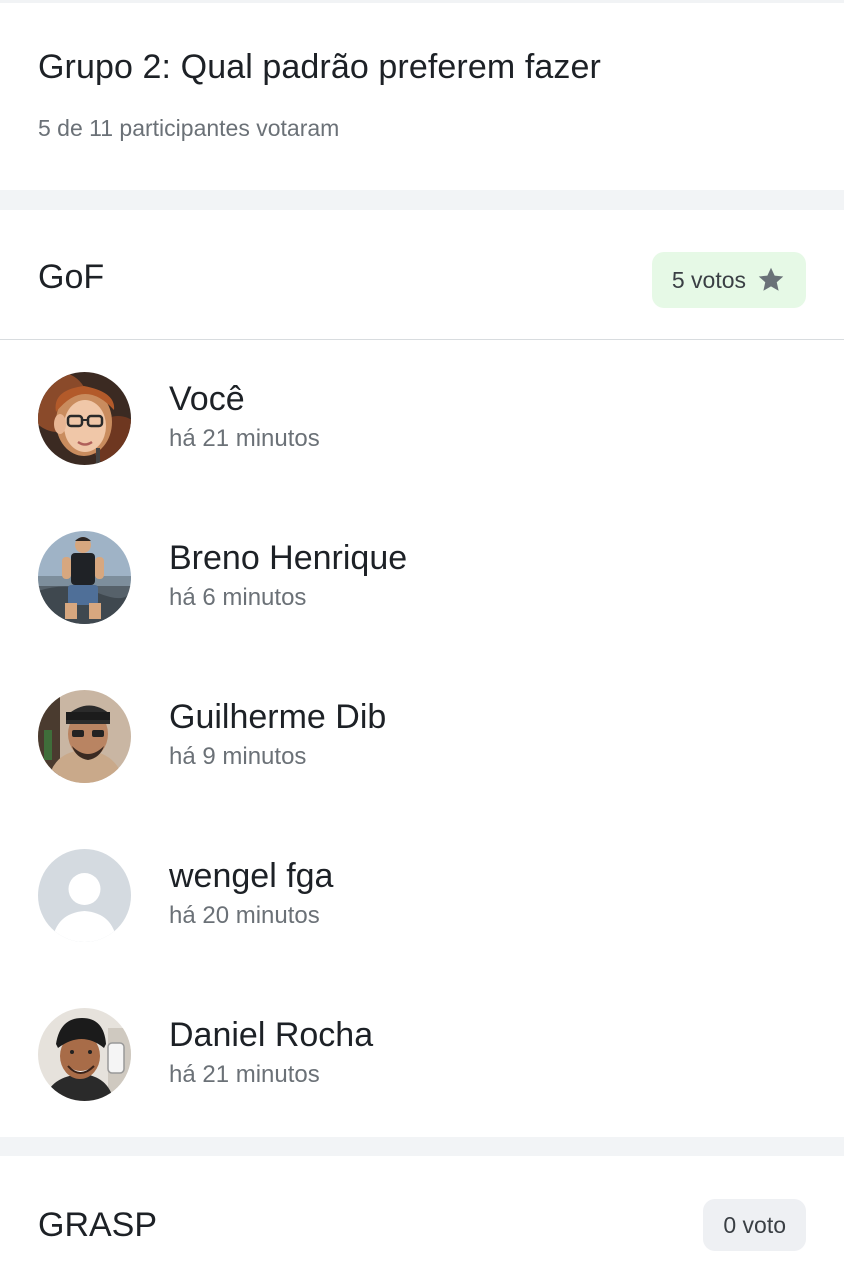  Describe the element at coordinates (244, 915) in the screenshot. I see `vote-timestamp: há 20 minutos` at that location.